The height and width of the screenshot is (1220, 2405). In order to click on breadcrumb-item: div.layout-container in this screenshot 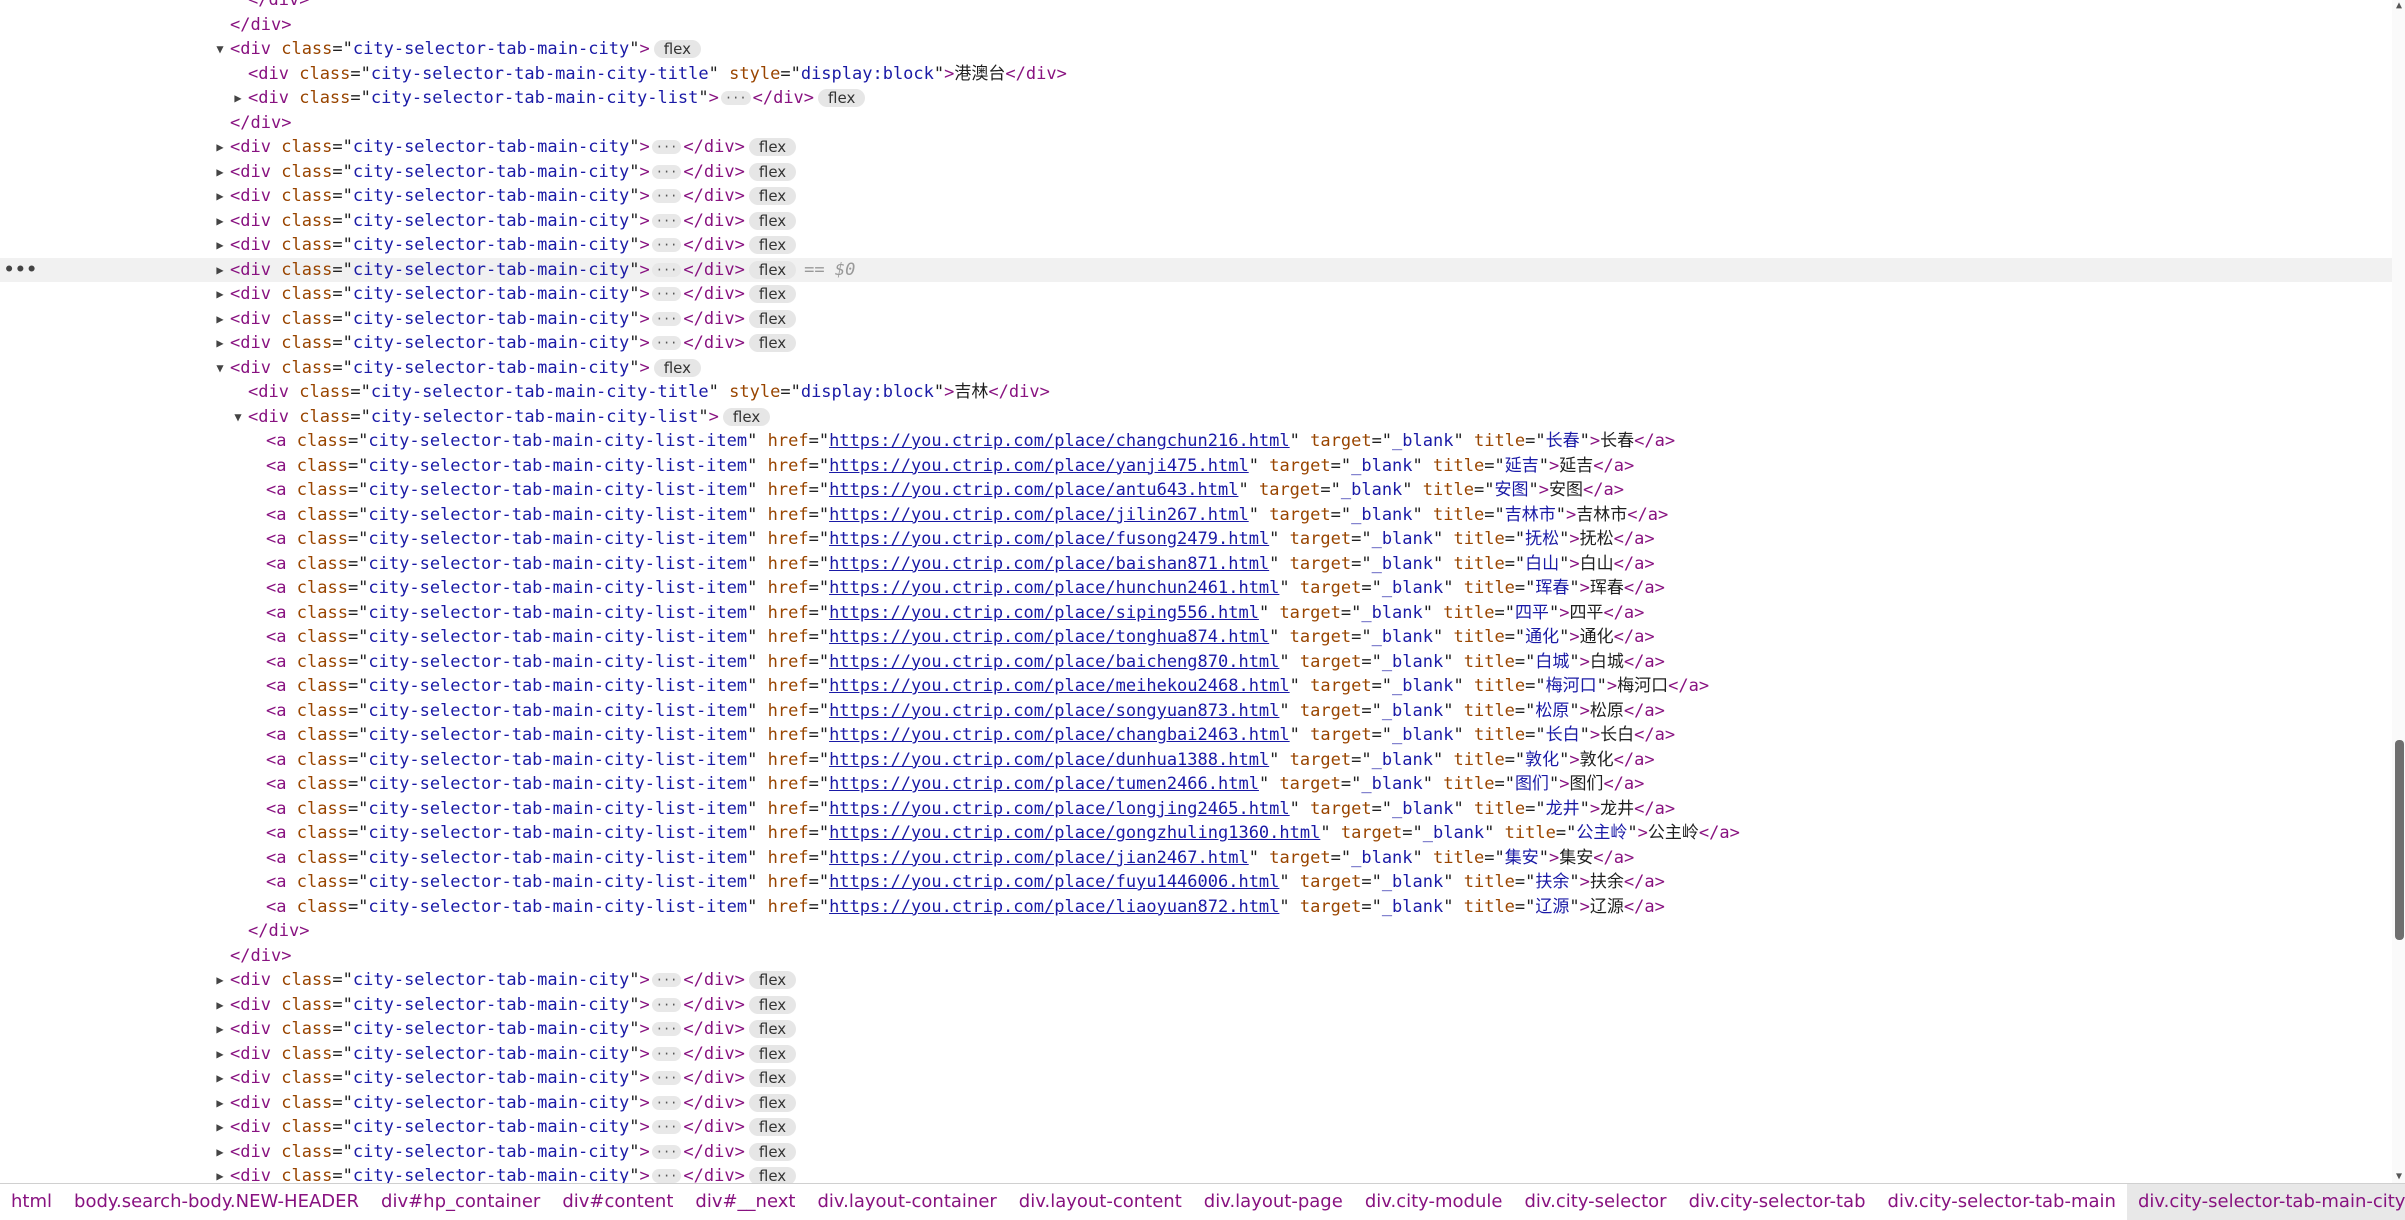, I will do `click(906, 1202)`.